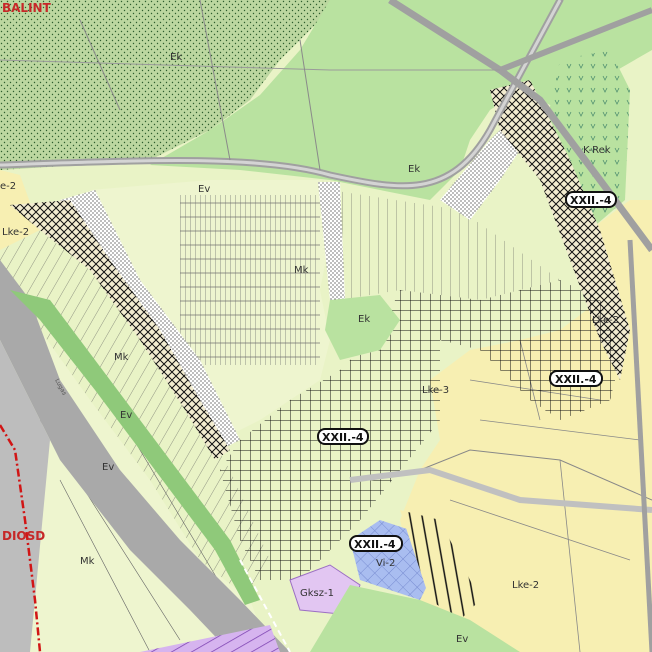  I want to click on zone-label-vi2: Vi-2, so click(385, 563).